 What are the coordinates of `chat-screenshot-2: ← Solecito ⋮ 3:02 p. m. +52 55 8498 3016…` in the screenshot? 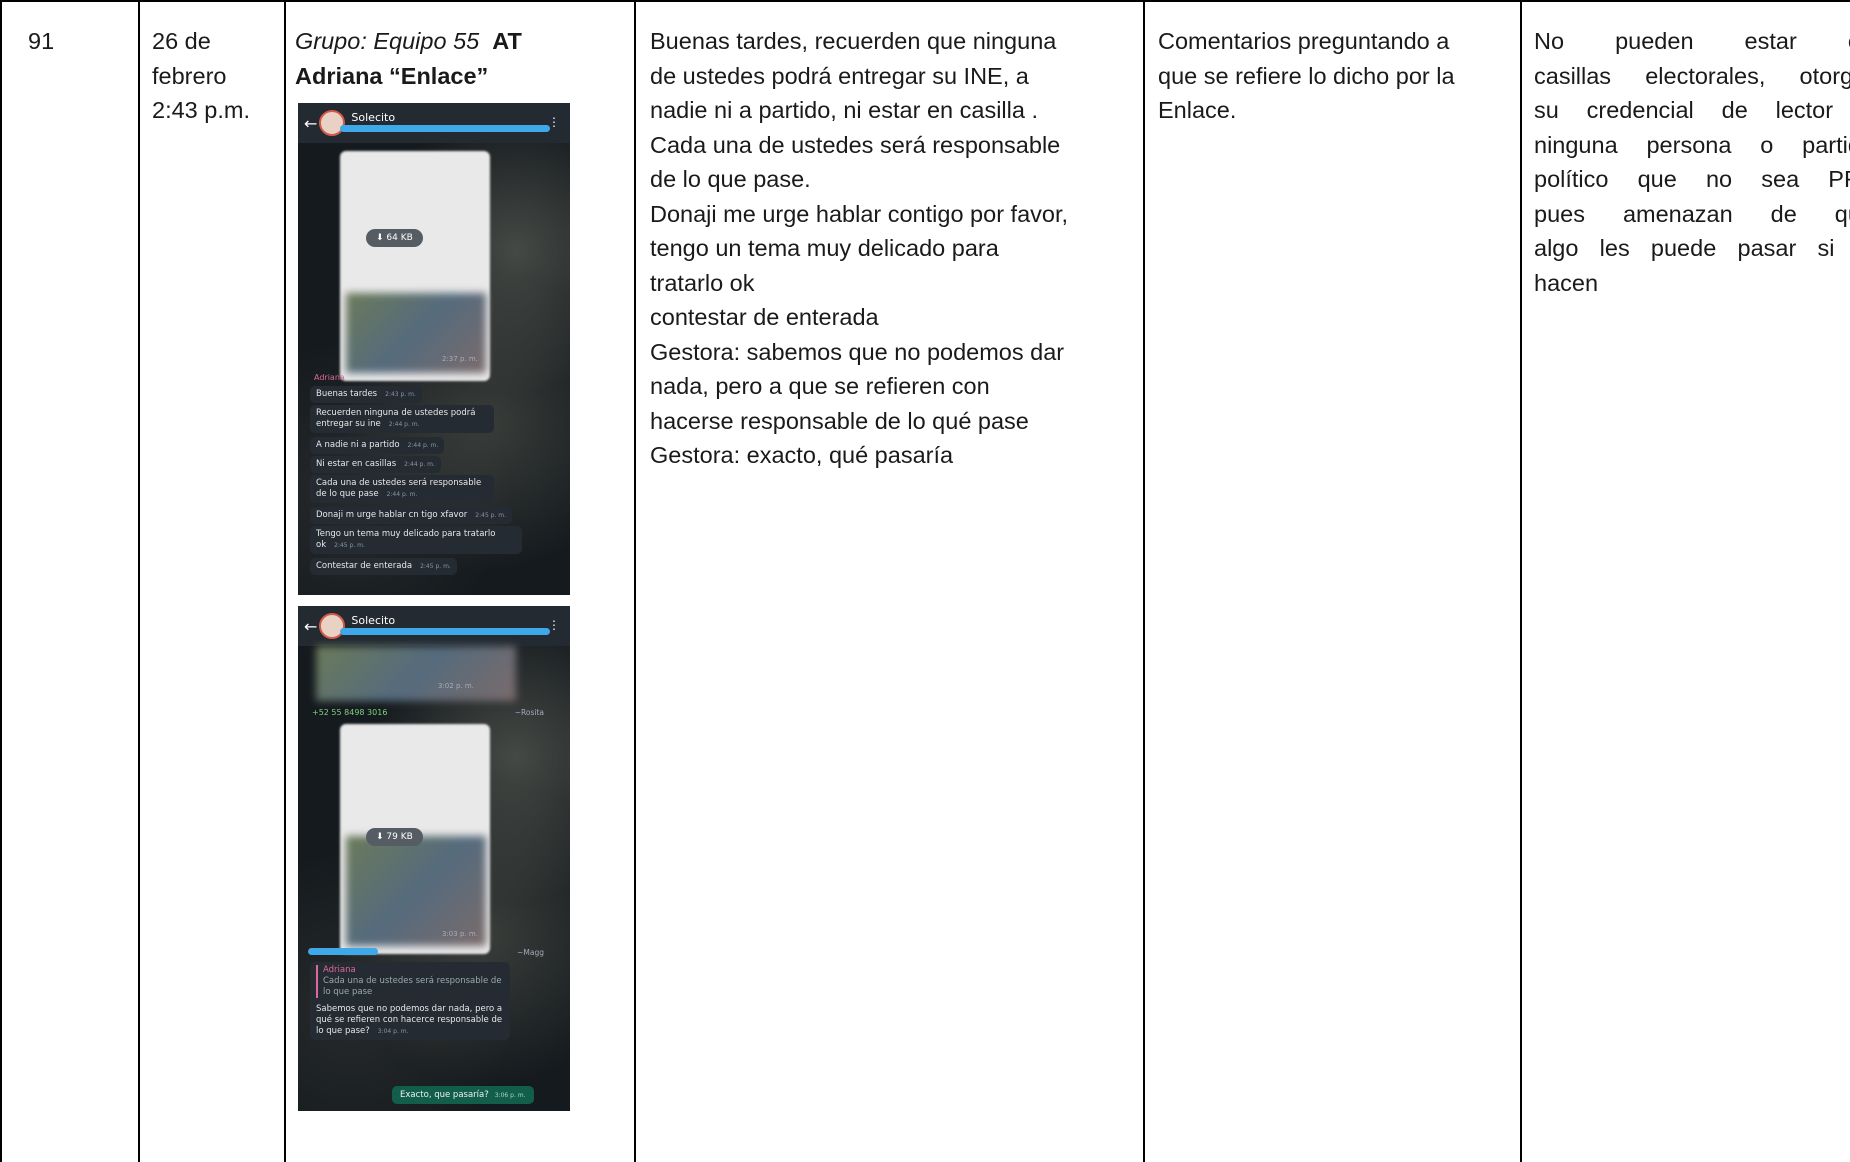 It's located at (434, 858).